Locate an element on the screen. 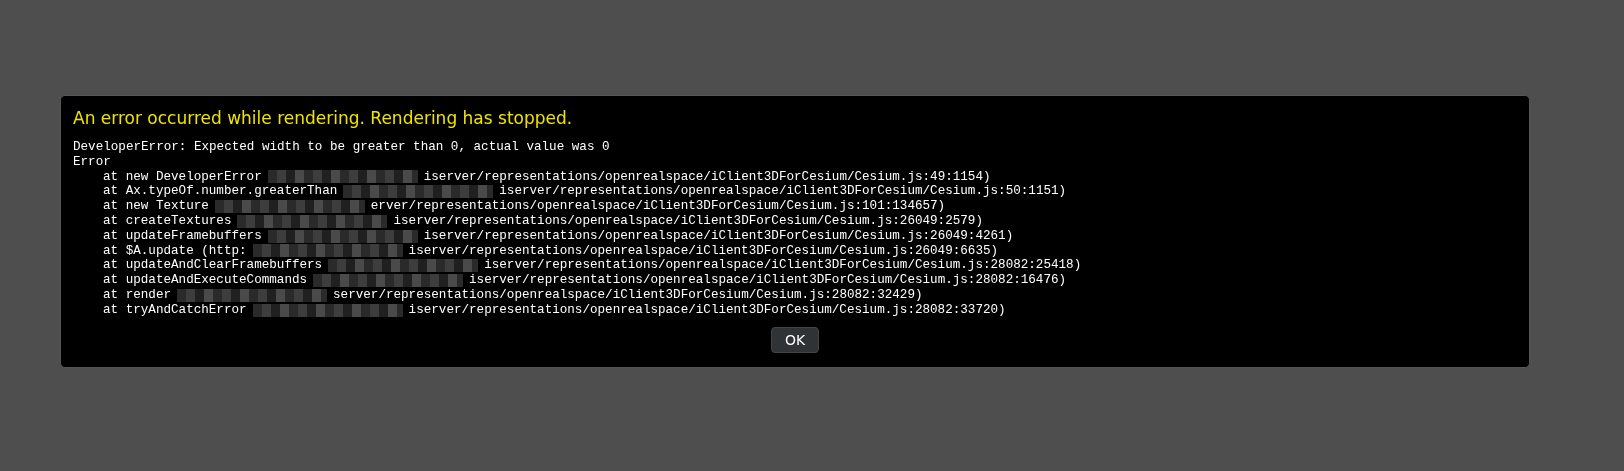 The height and width of the screenshot is (471, 1624). stack-location: iserver/representations/openrealspace/iClient3DForCesium/Cesium.js:49:1154) is located at coordinates (707, 177).